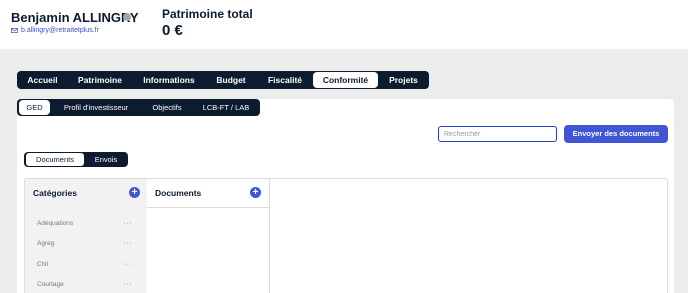  What do you see at coordinates (84, 226) in the screenshot?
I see `category-item-adequations: Adéquations ···` at bounding box center [84, 226].